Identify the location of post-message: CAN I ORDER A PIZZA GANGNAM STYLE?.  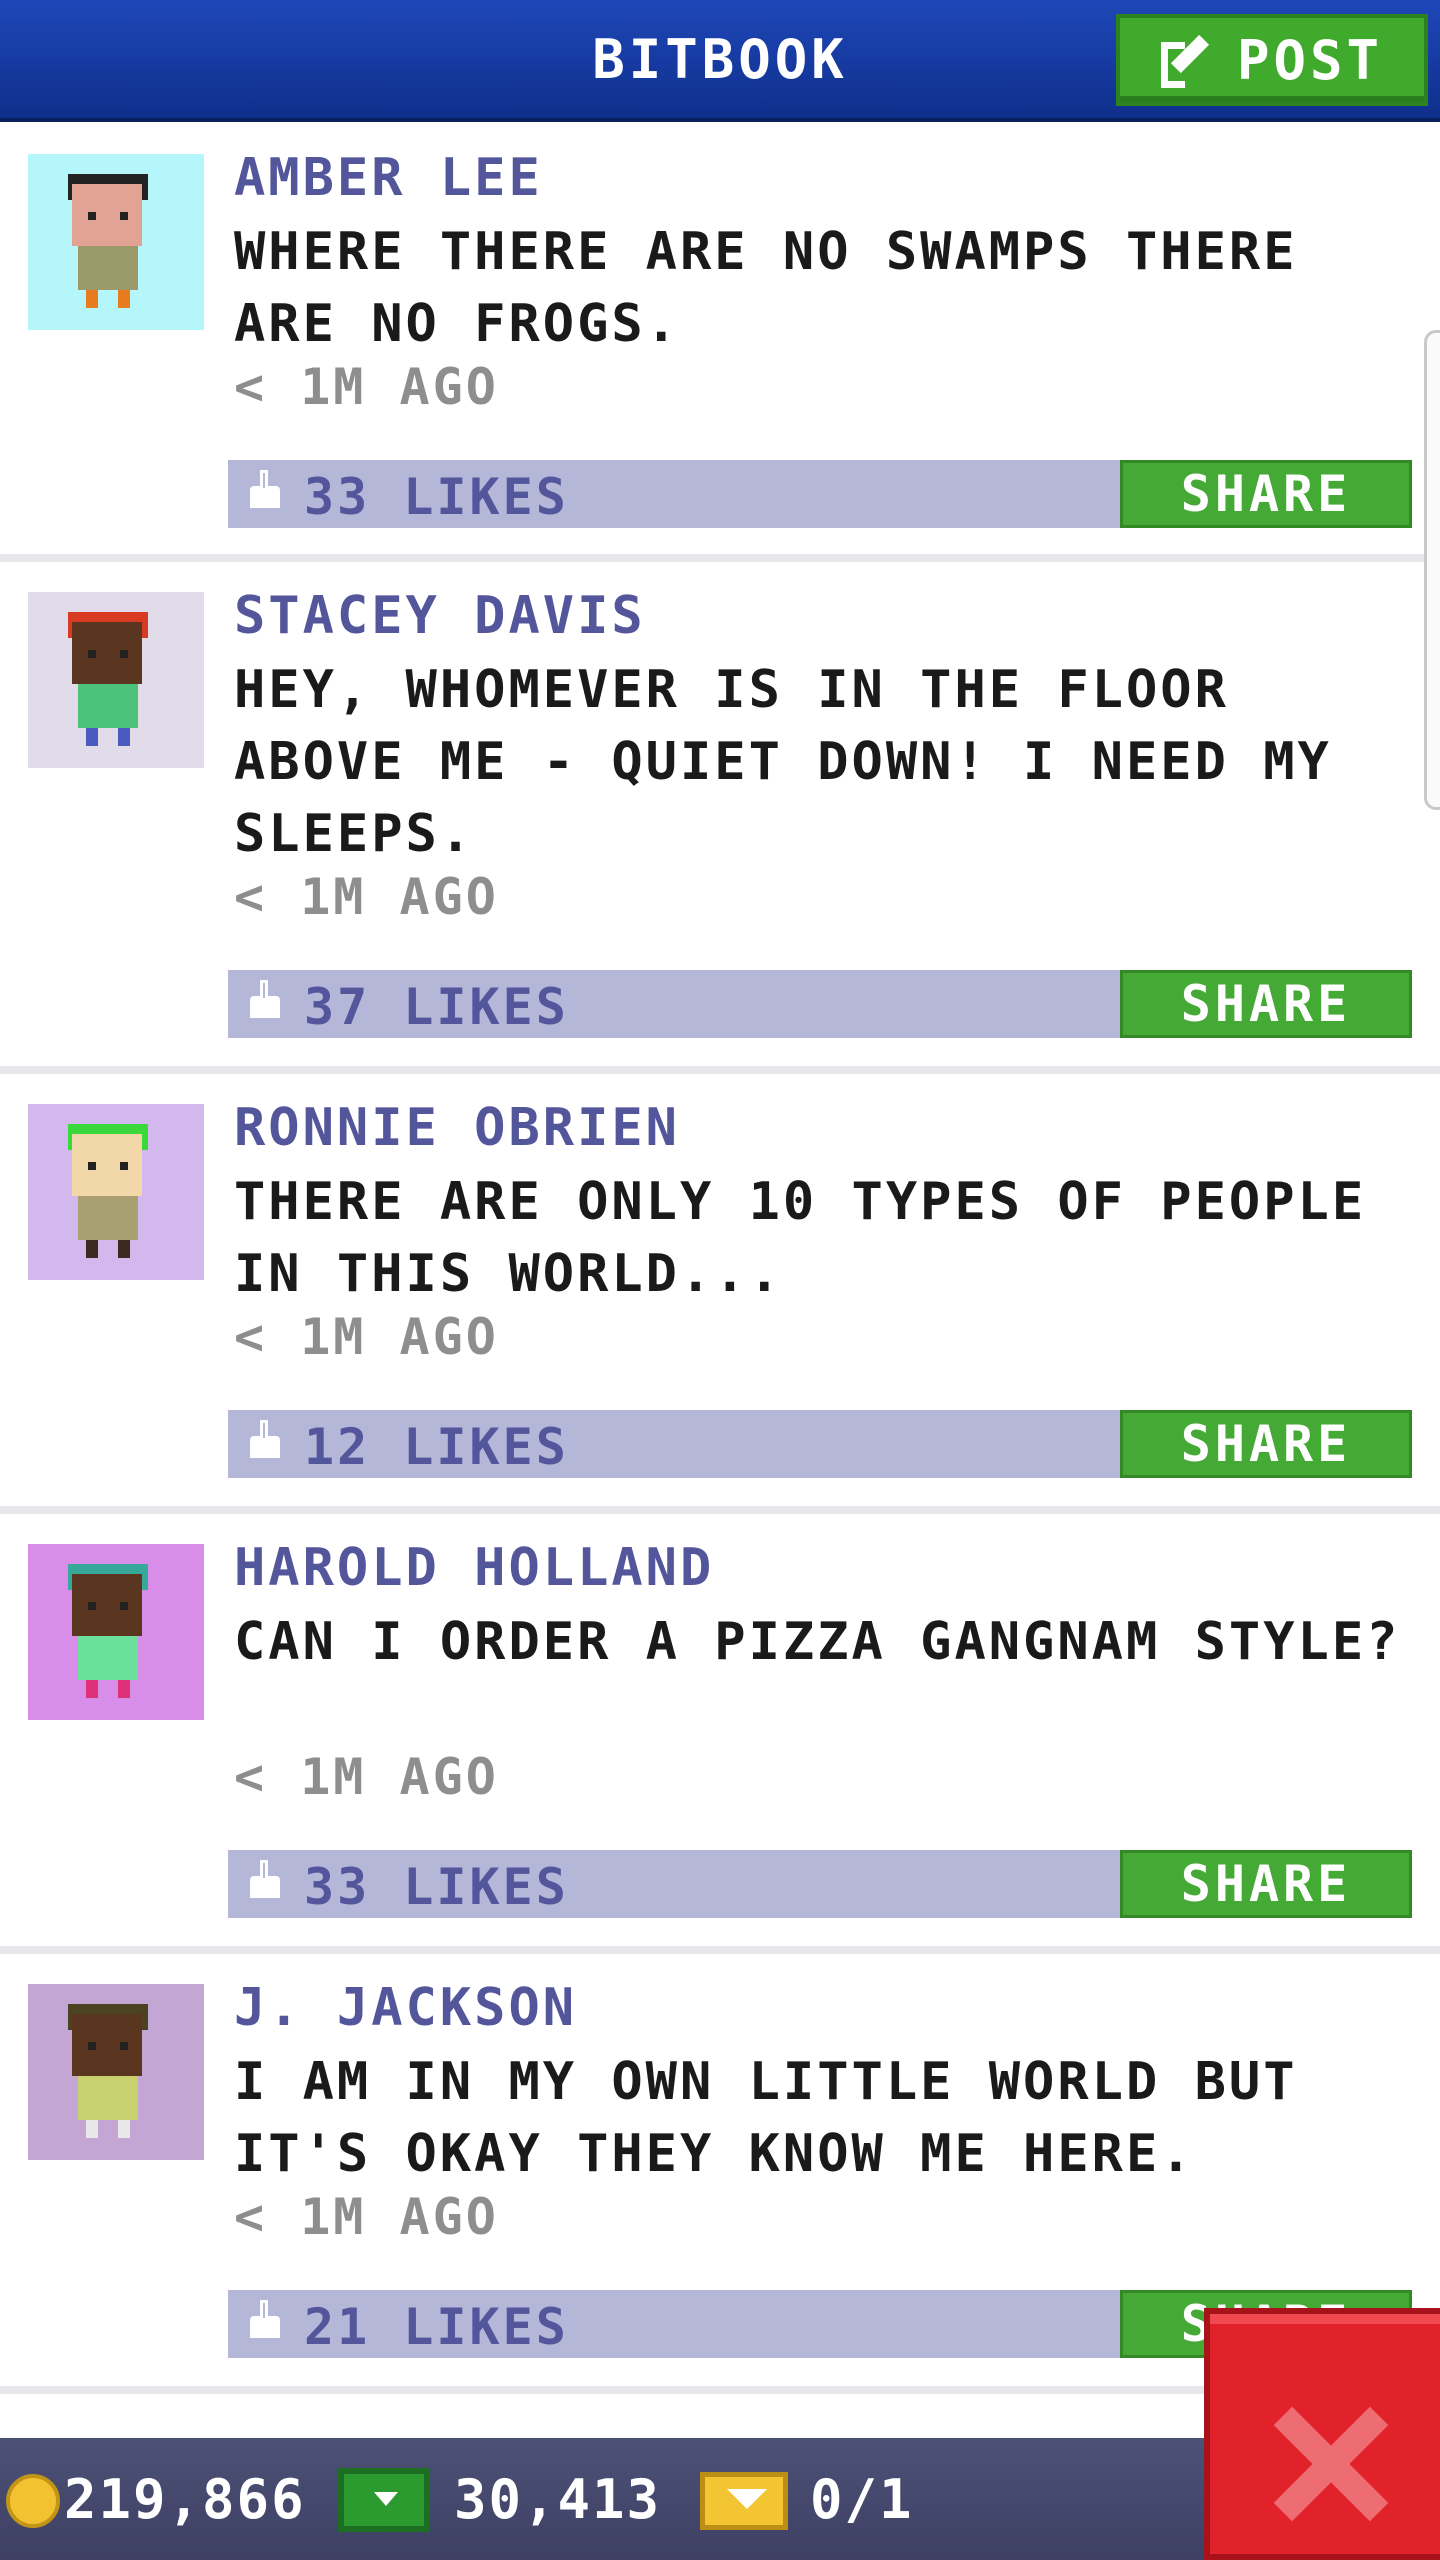
(817, 1642).